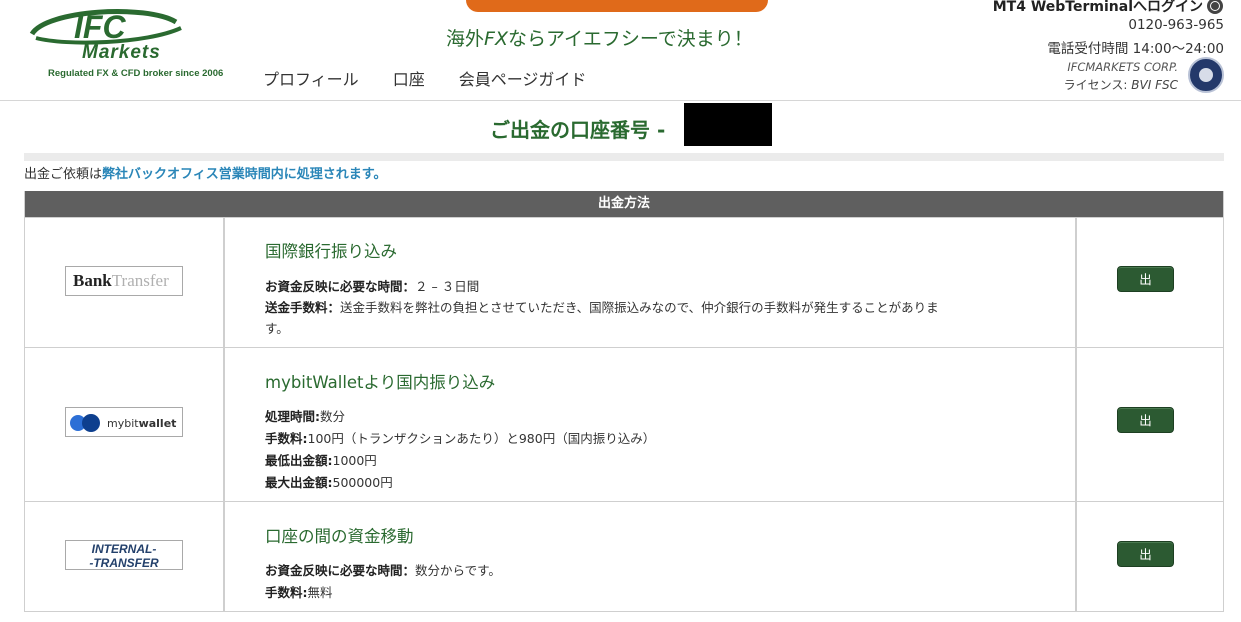 This screenshot has height=622, width=1241. Describe the element at coordinates (380, 382) in the screenshot. I see `method-title: mybitWalletより国内振り込み` at that location.